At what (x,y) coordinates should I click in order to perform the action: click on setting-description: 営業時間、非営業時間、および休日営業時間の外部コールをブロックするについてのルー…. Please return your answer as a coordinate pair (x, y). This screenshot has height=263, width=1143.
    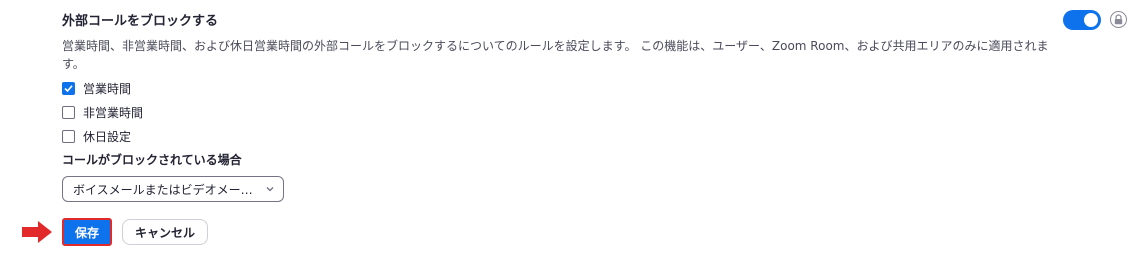
    Looking at the image, I should click on (555, 55).